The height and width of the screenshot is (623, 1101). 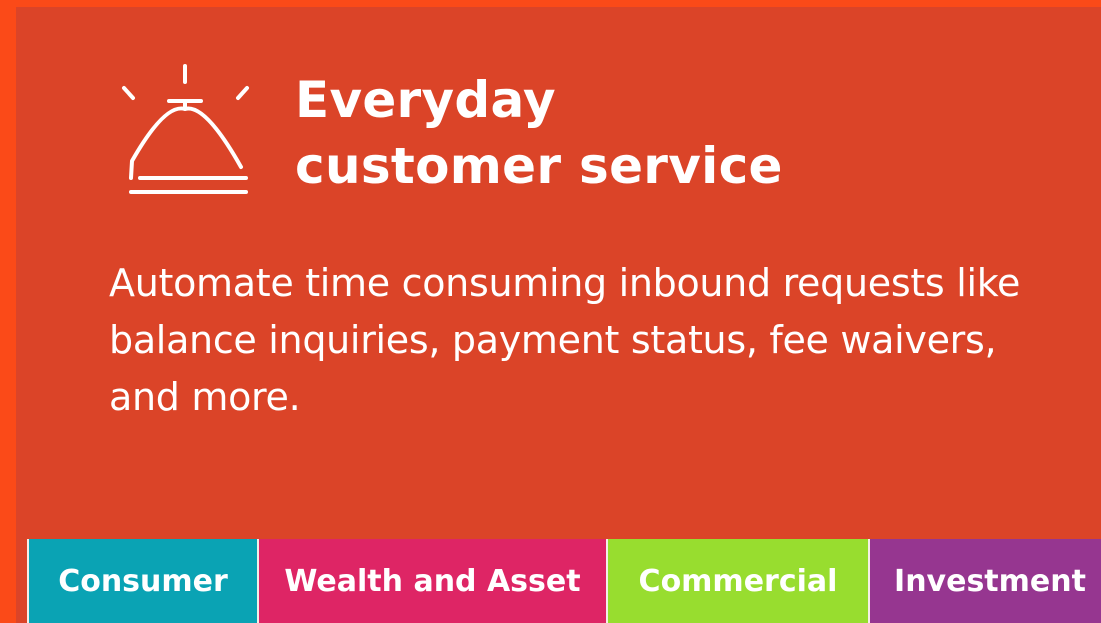 What do you see at coordinates (985, 581) in the screenshot?
I see `tab-investment: Investment` at bounding box center [985, 581].